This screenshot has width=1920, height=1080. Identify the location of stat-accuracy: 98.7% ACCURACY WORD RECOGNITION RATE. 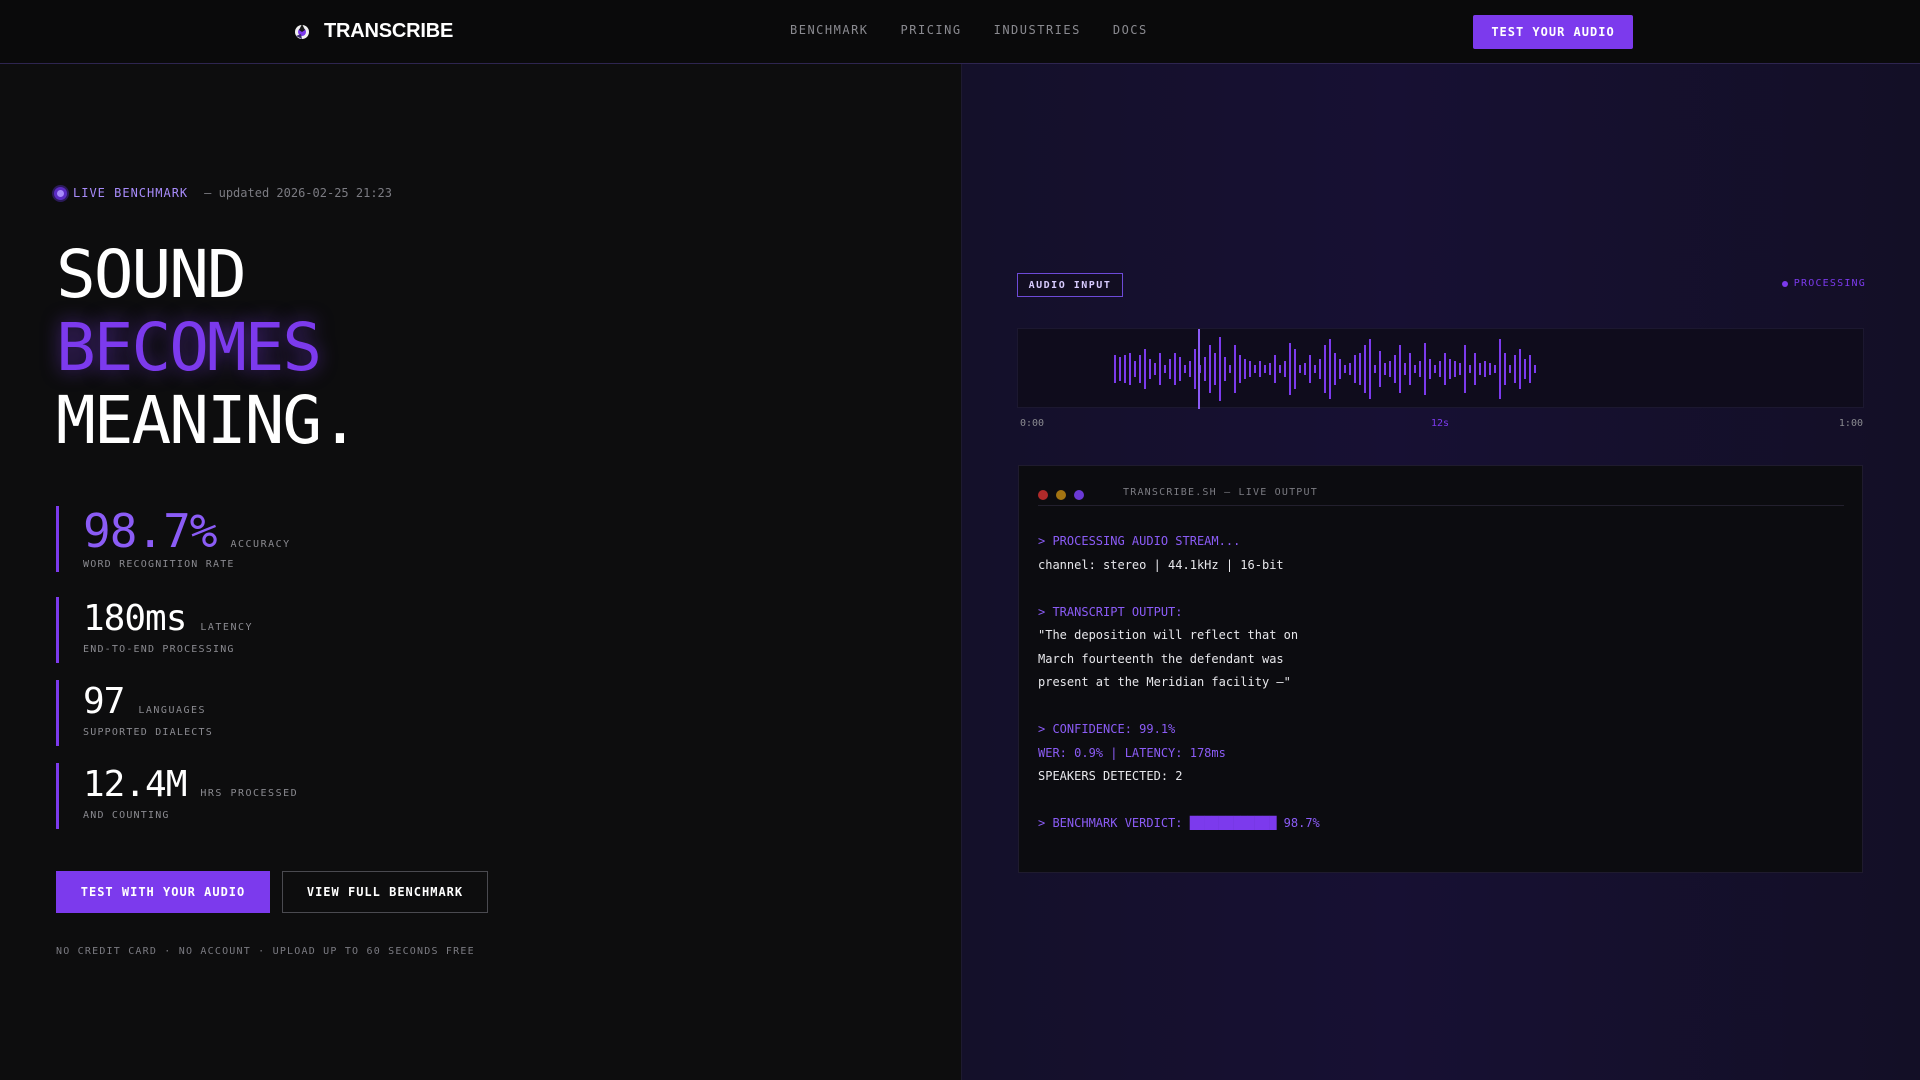
(256, 539).